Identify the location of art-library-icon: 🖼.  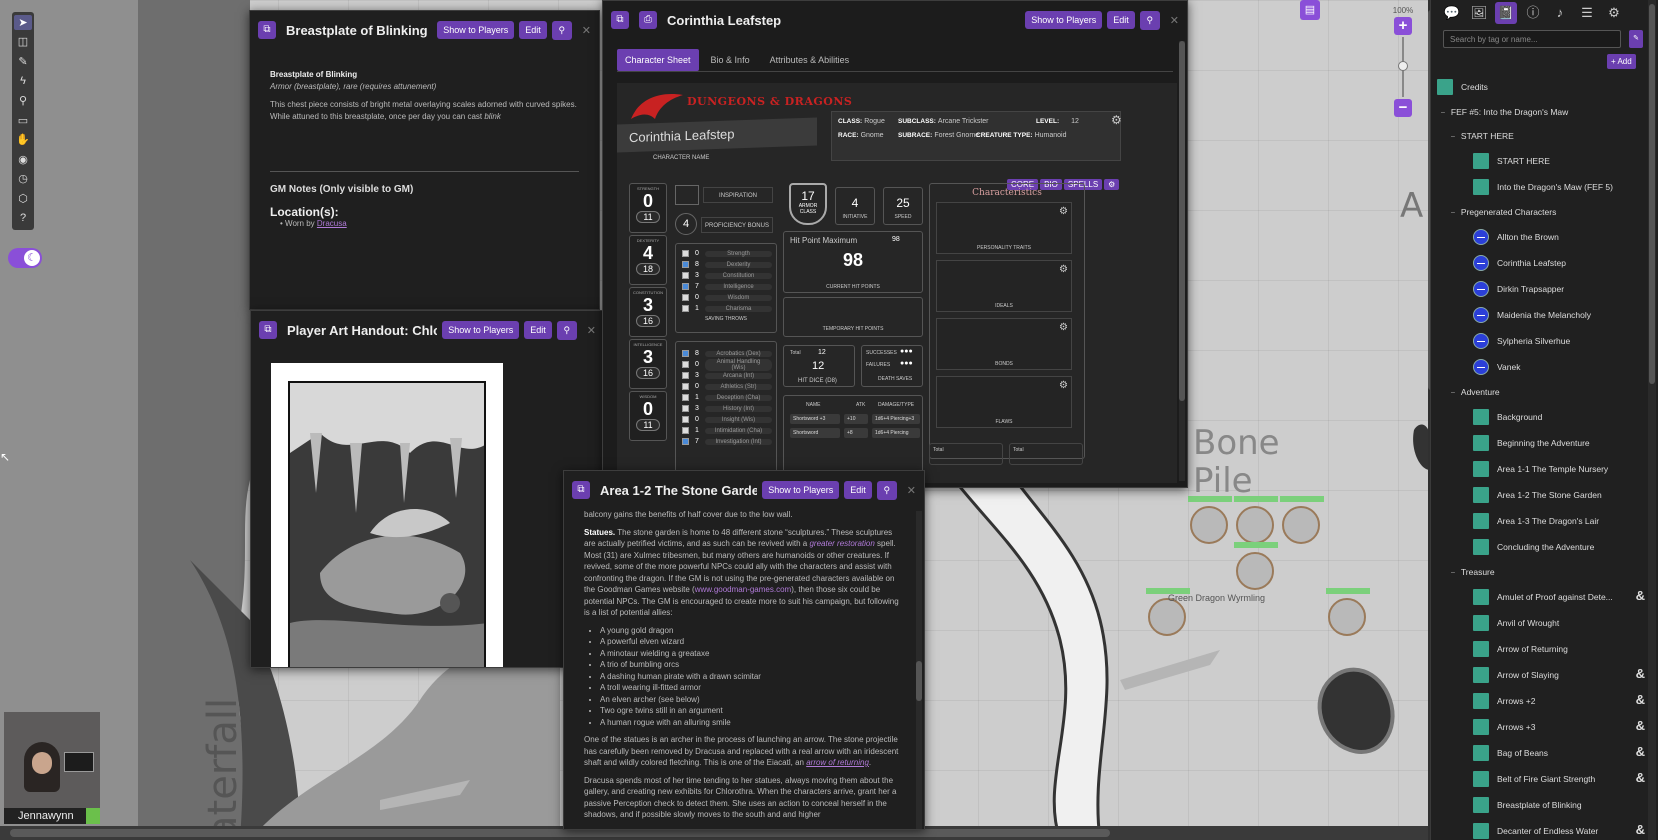
(1479, 13).